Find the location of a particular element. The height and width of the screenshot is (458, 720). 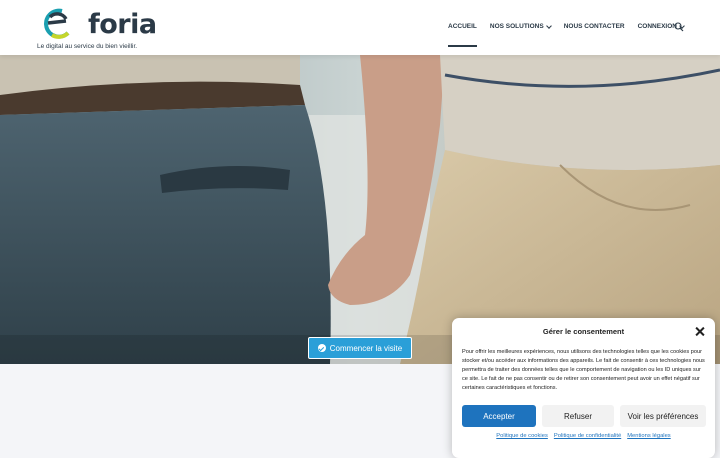

nav-item-nos-solutions: NOS SOLUTIONS is located at coordinates (520, 26).